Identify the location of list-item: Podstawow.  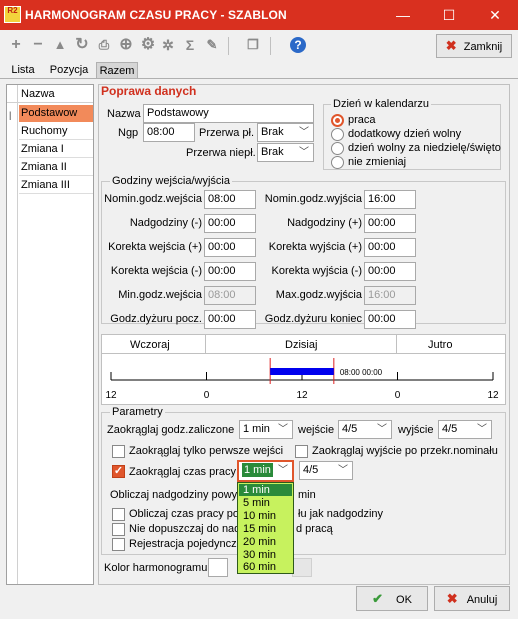
(56, 113).